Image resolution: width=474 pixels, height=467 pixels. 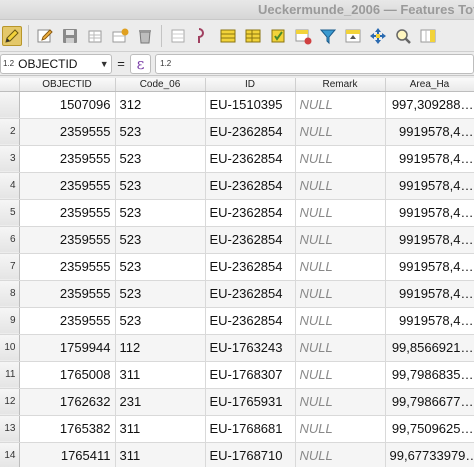 I want to click on cell-id: EU-1768307, so click(x=250, y=375).